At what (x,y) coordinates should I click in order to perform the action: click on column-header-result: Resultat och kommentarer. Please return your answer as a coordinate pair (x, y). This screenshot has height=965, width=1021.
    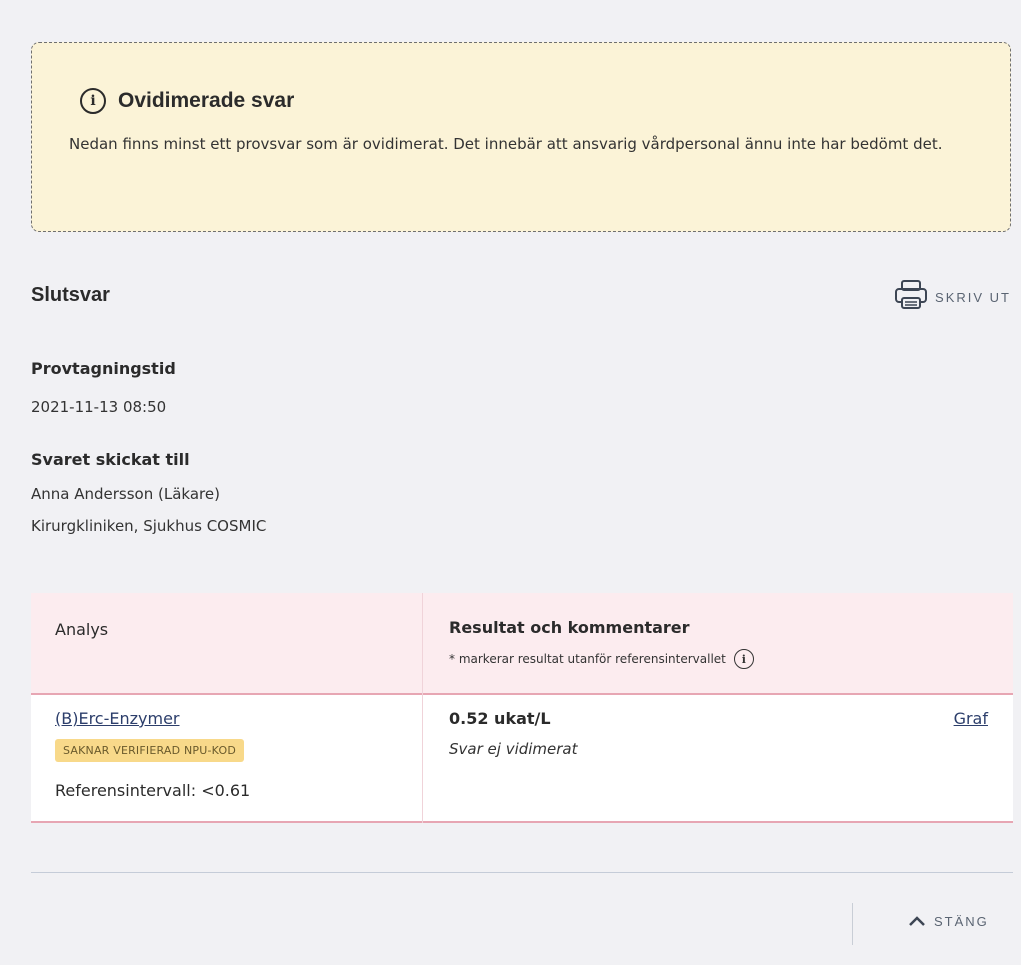
    Looking at the image, I should click on (569, 627).